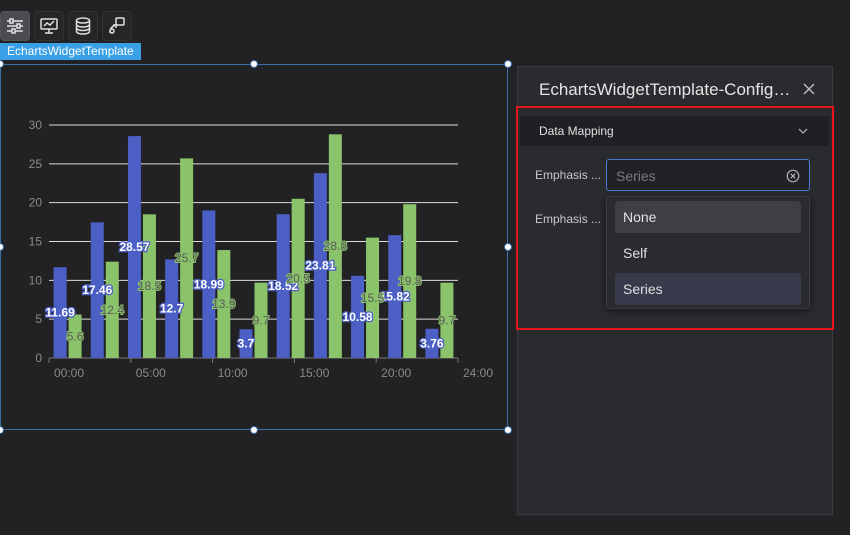 Image resolution: width=850 pixels, height=535 pixels. Describe the element at coordinates (38, 358) in the screenshot. I see `y-tick-label: 0` at that location.